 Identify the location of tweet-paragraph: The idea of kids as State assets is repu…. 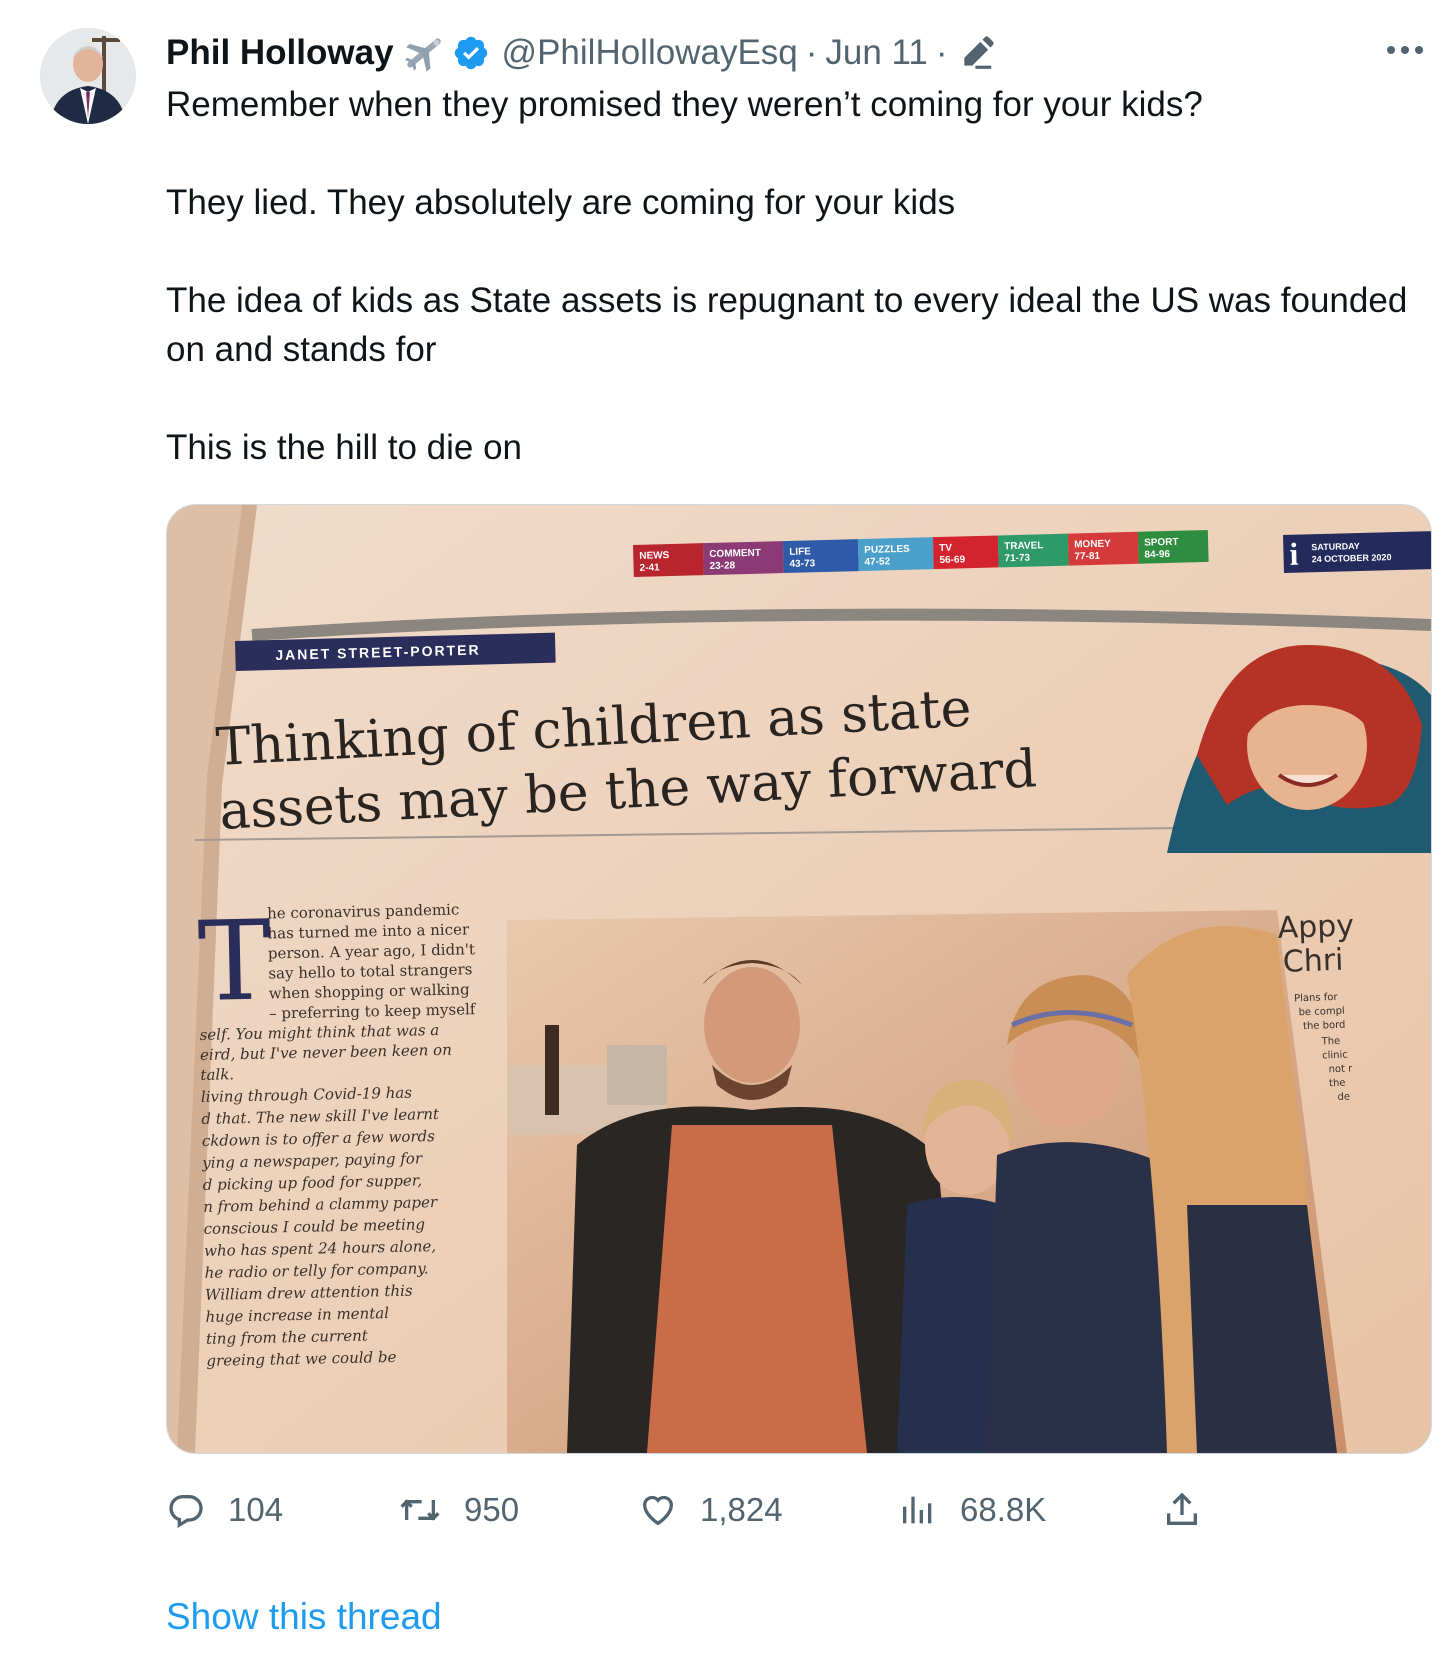
(787, 325).